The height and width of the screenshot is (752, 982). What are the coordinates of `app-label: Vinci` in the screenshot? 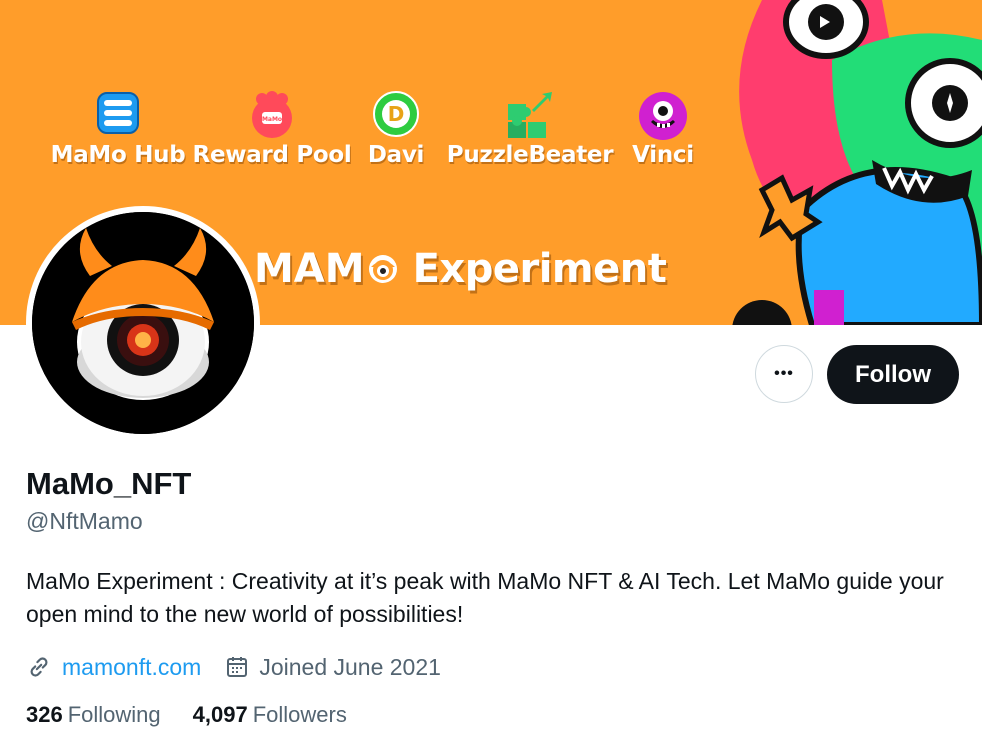 It's located at (663, 155).